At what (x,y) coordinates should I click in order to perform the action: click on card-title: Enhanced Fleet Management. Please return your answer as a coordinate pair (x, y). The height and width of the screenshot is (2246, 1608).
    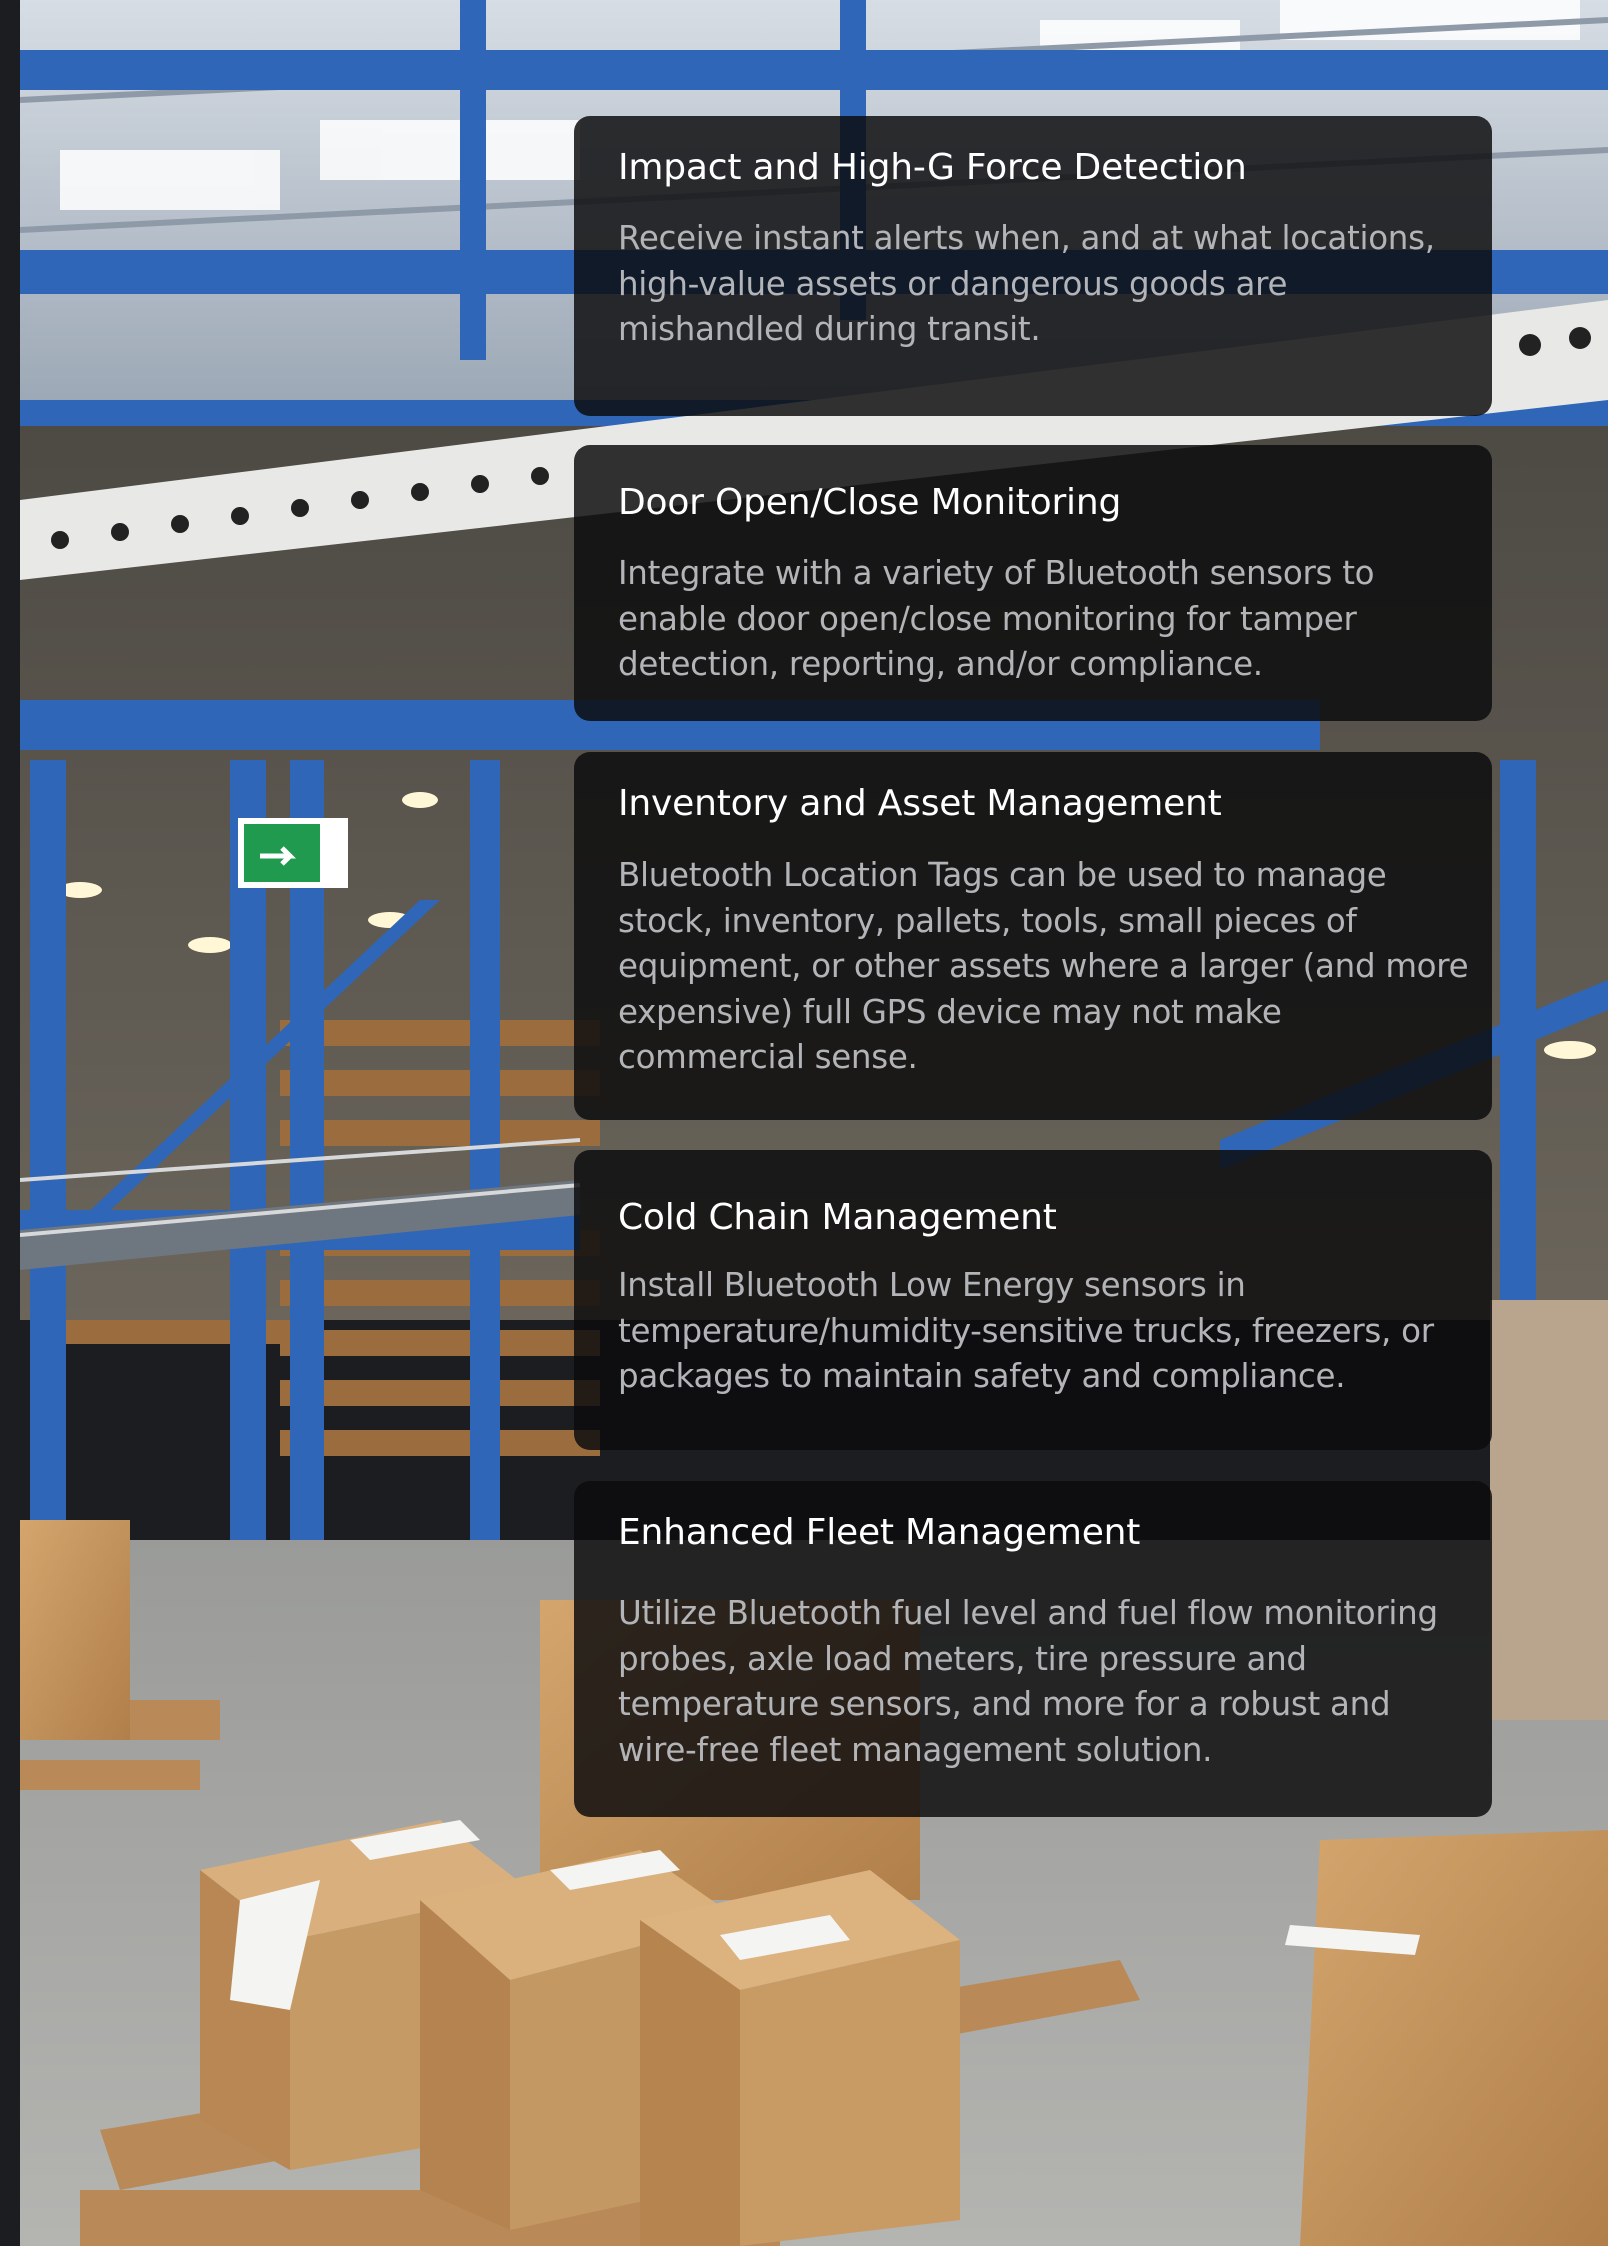
    Looking at the image, I should click on (879, 1532).